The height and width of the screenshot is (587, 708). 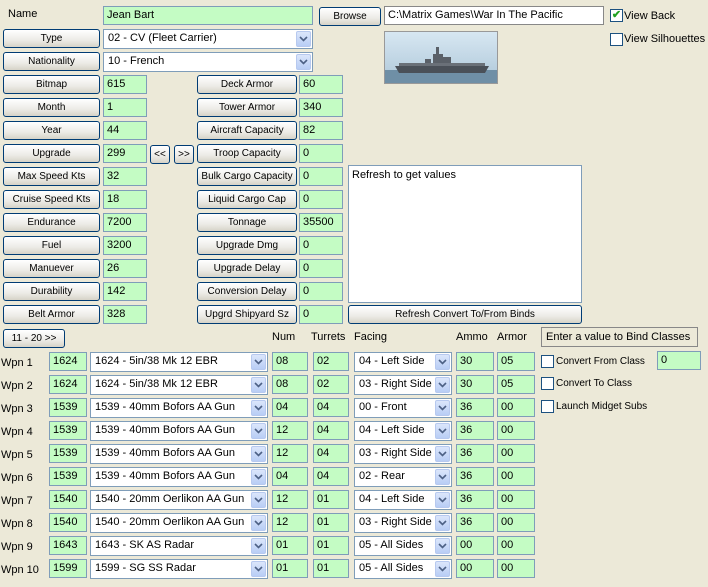 I want to click on weapon-id-field: 1624, so click(x=68, y=384).